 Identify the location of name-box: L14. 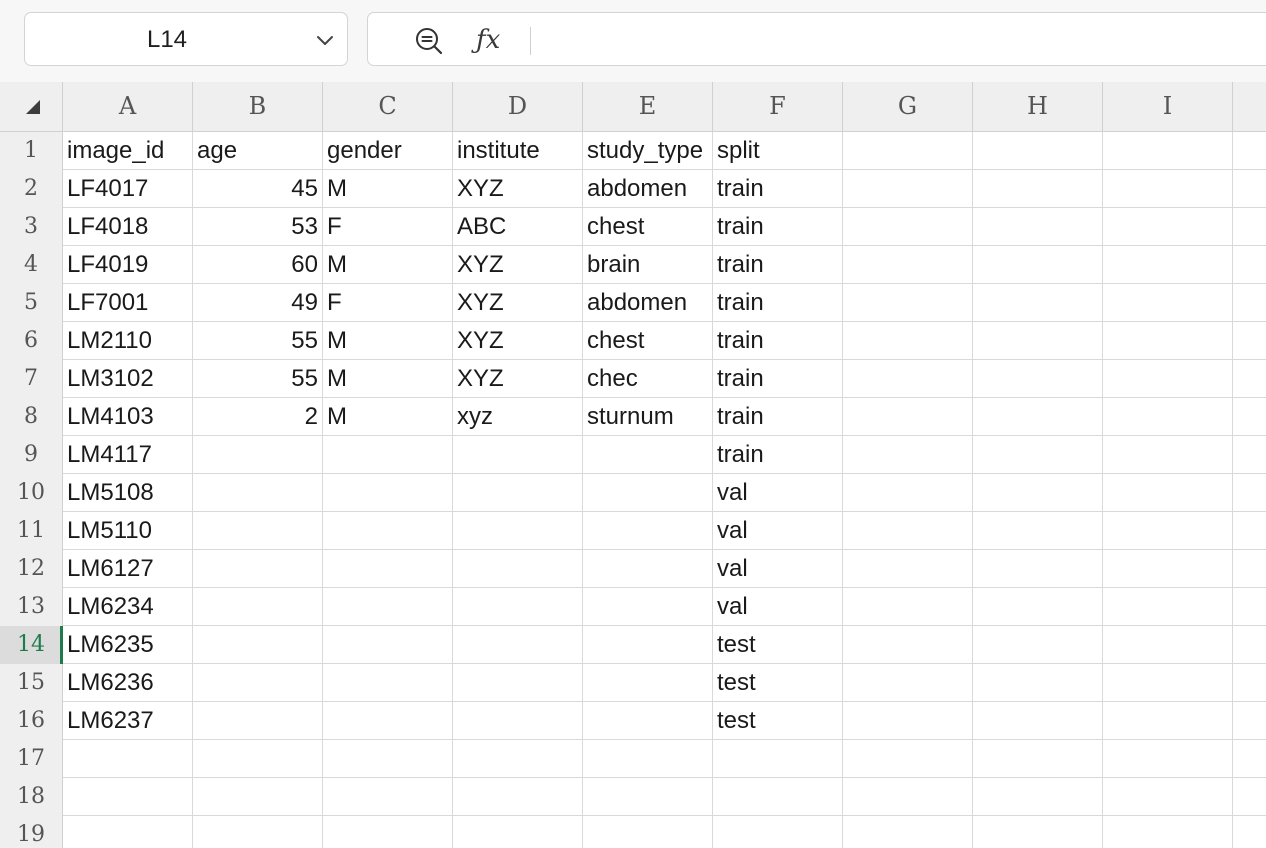
(186, 39).